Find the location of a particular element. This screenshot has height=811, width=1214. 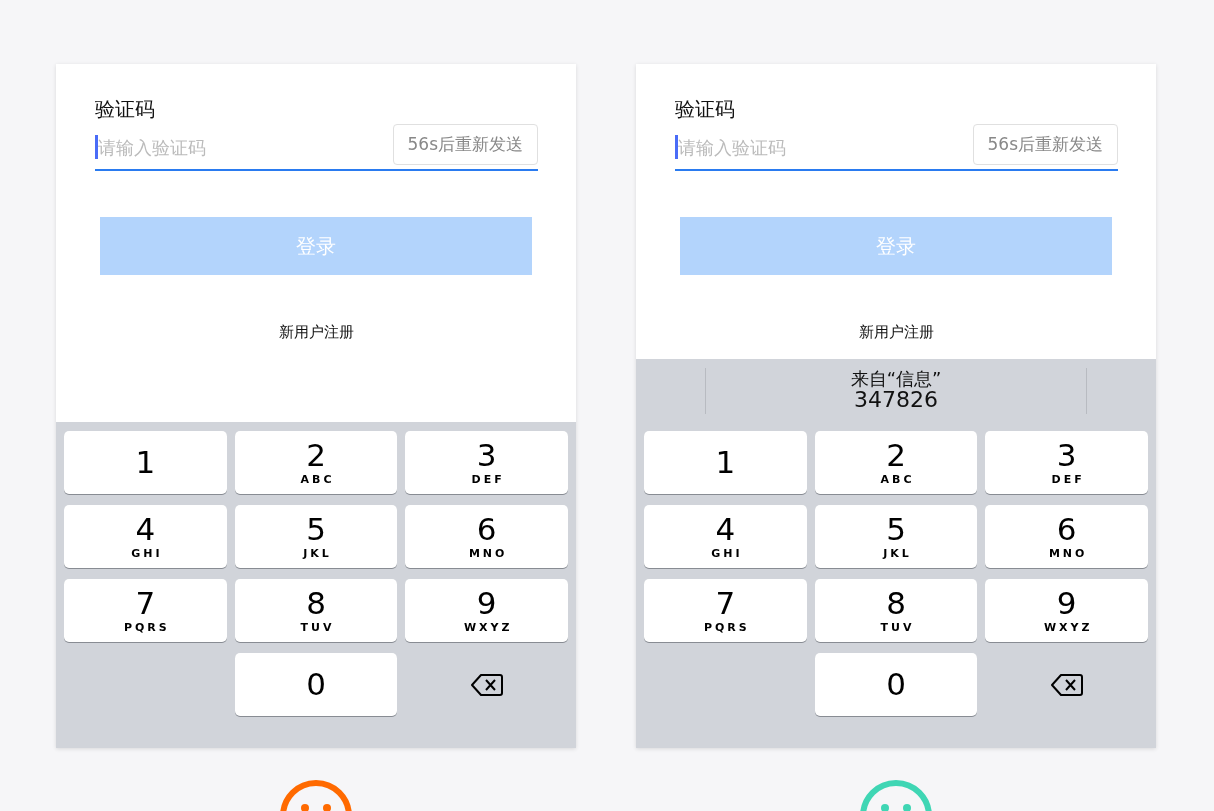

suggestion-source: 来自“信息” is located at coordinates (896, 379).